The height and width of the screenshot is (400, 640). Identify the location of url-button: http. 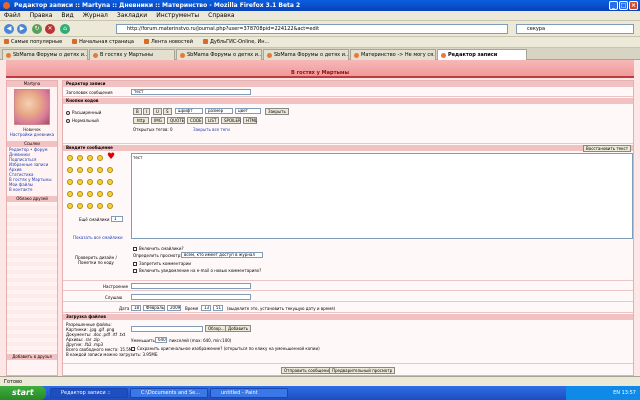
(141, 120).